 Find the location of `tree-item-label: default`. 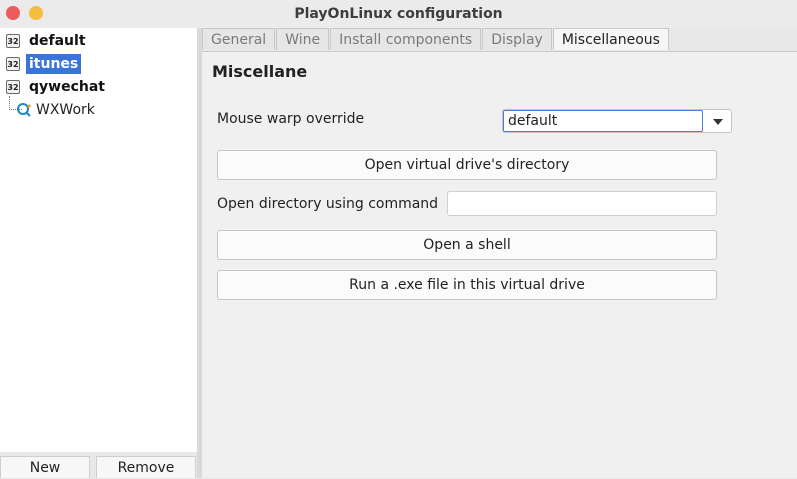

tree-item-label: default is located at coordinates (57, 41).